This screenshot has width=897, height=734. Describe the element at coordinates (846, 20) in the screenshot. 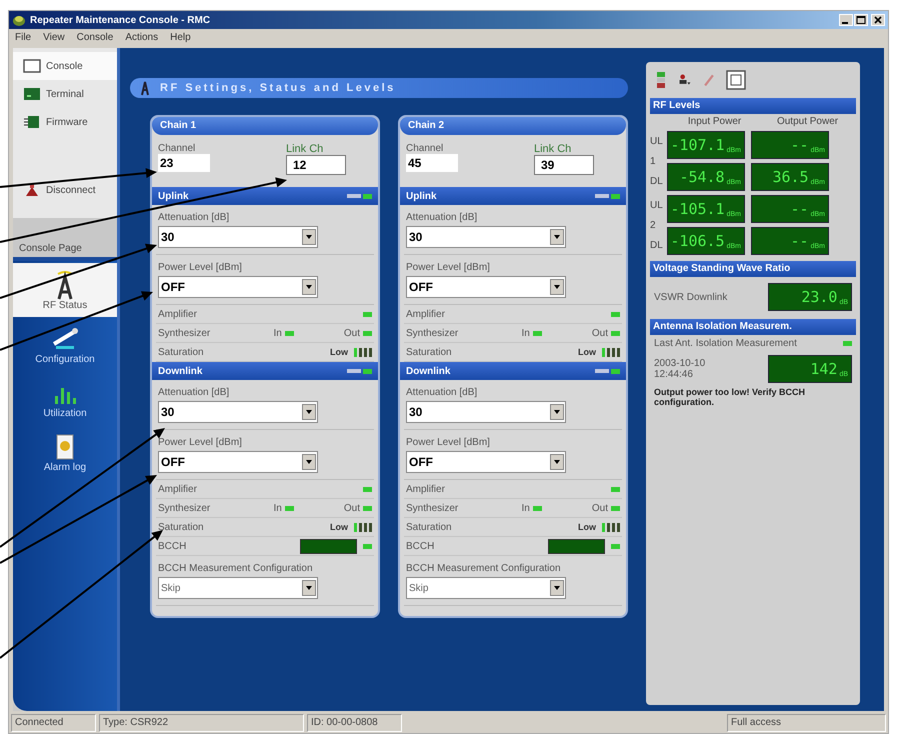

I see `minimize-icon` at that location.